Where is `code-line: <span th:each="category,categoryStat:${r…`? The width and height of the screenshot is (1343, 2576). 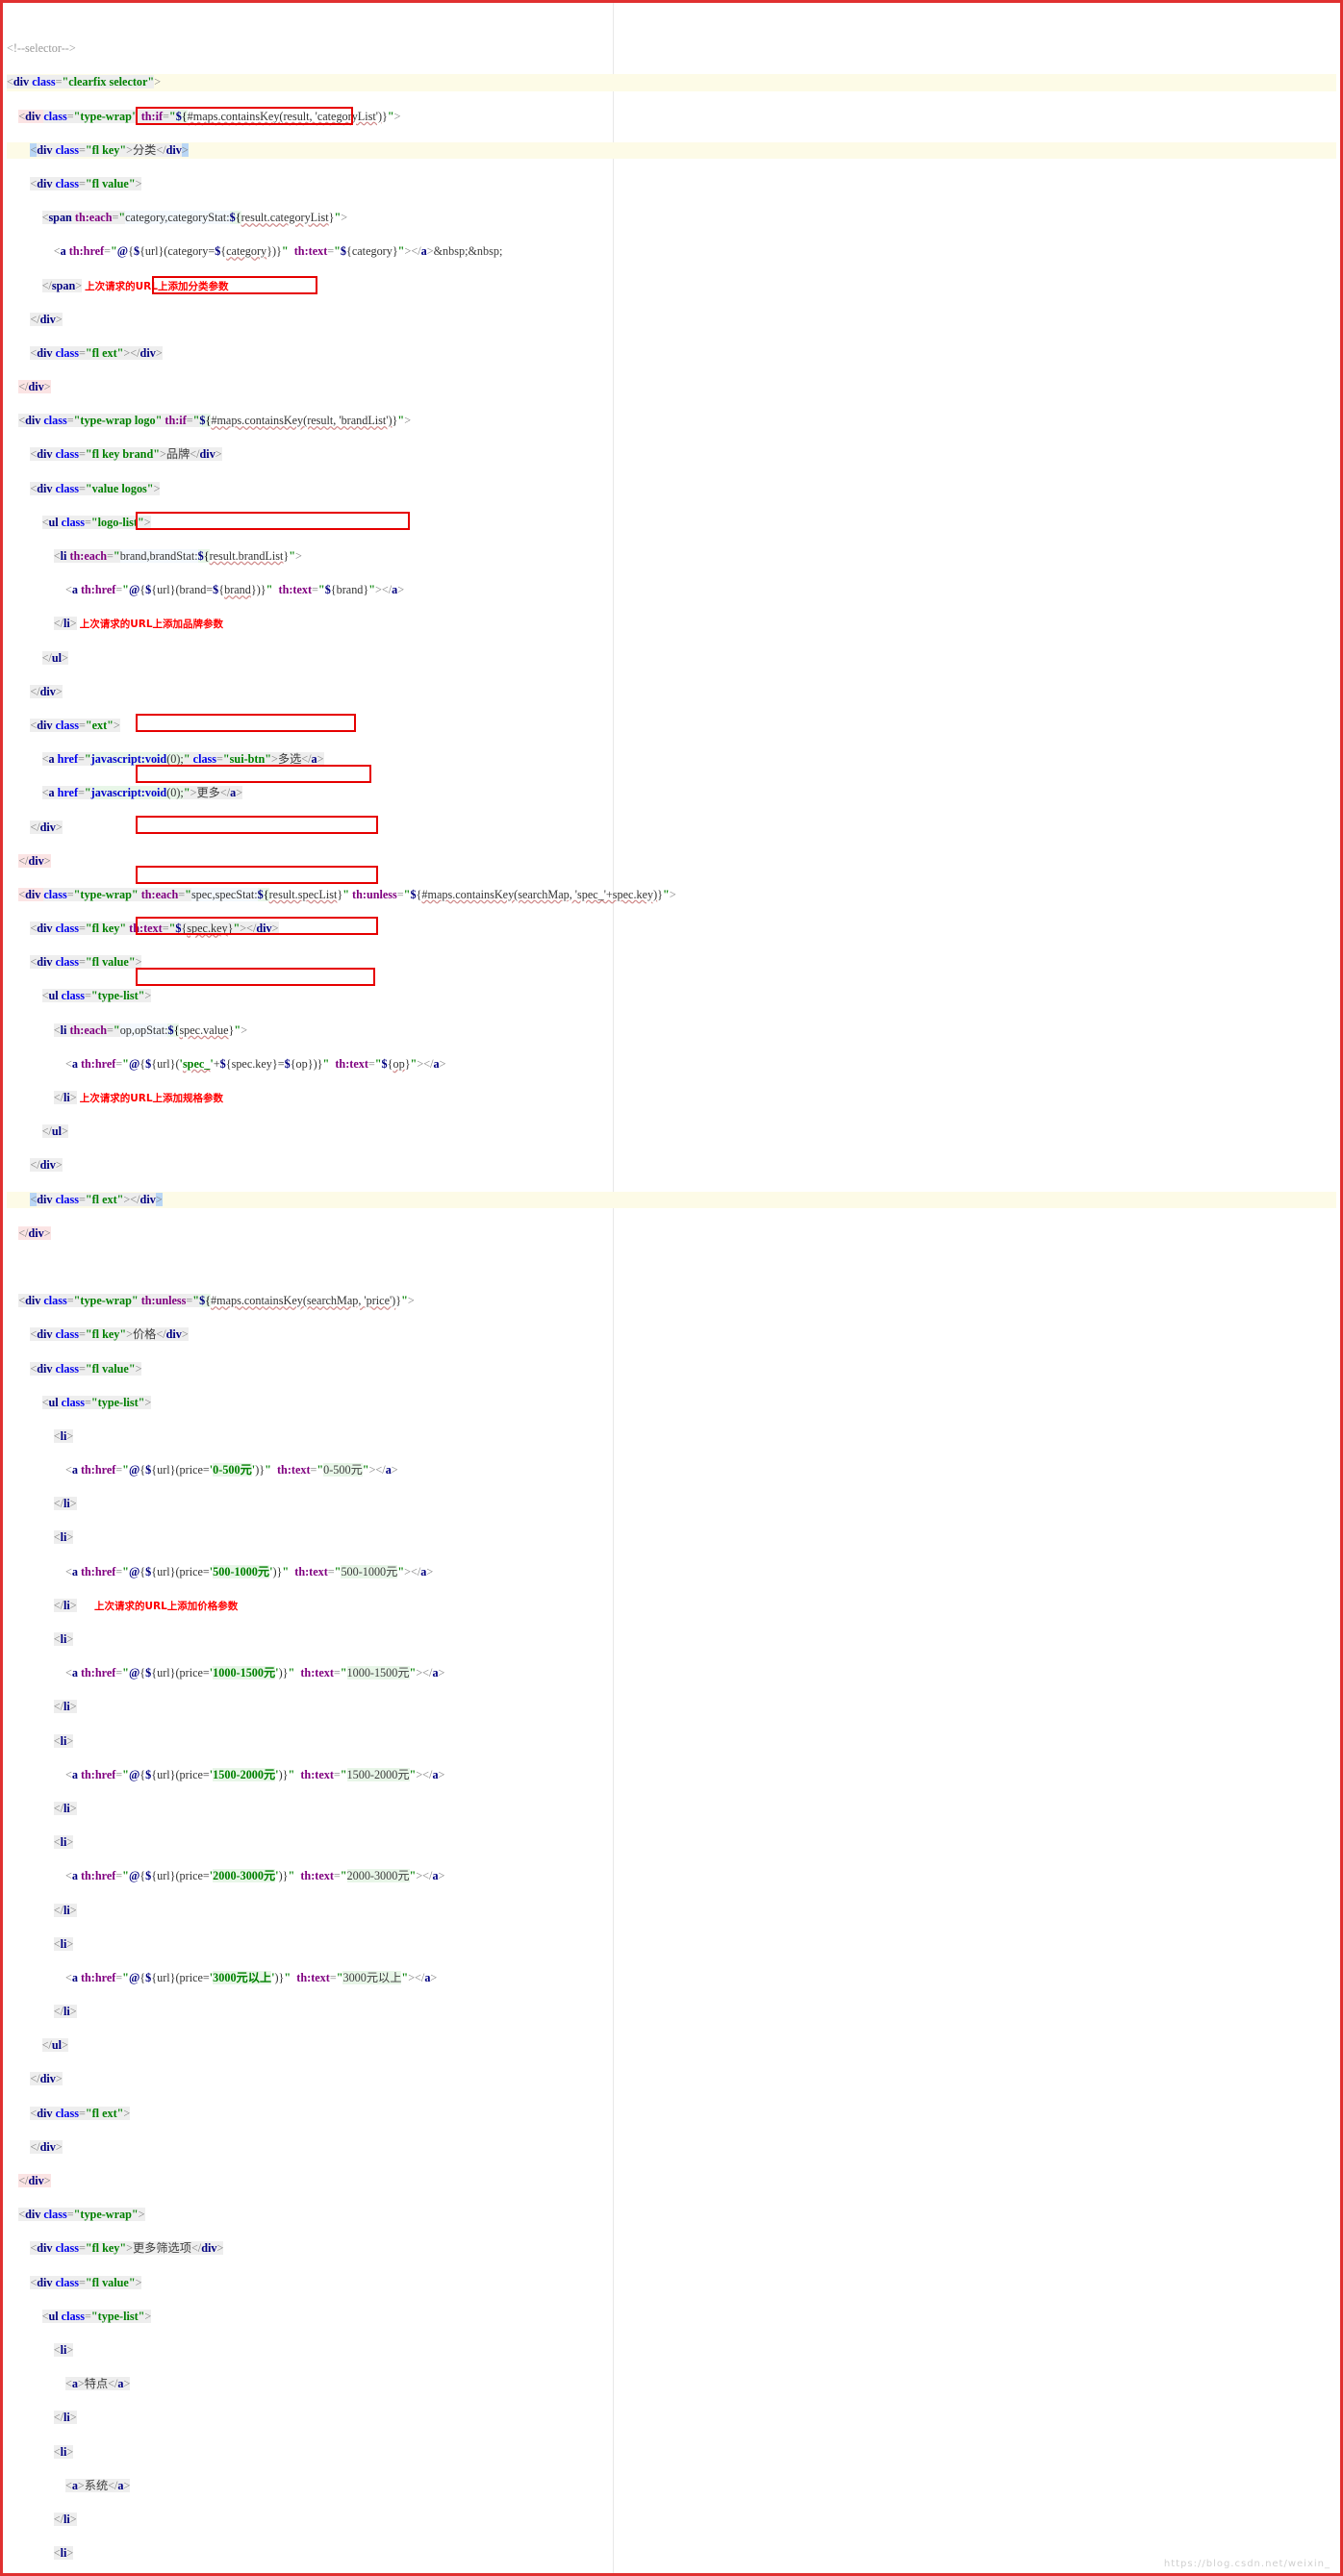 code-line: <span th:each="category,categoryStat:${r… is located at coordinates (194, 218).